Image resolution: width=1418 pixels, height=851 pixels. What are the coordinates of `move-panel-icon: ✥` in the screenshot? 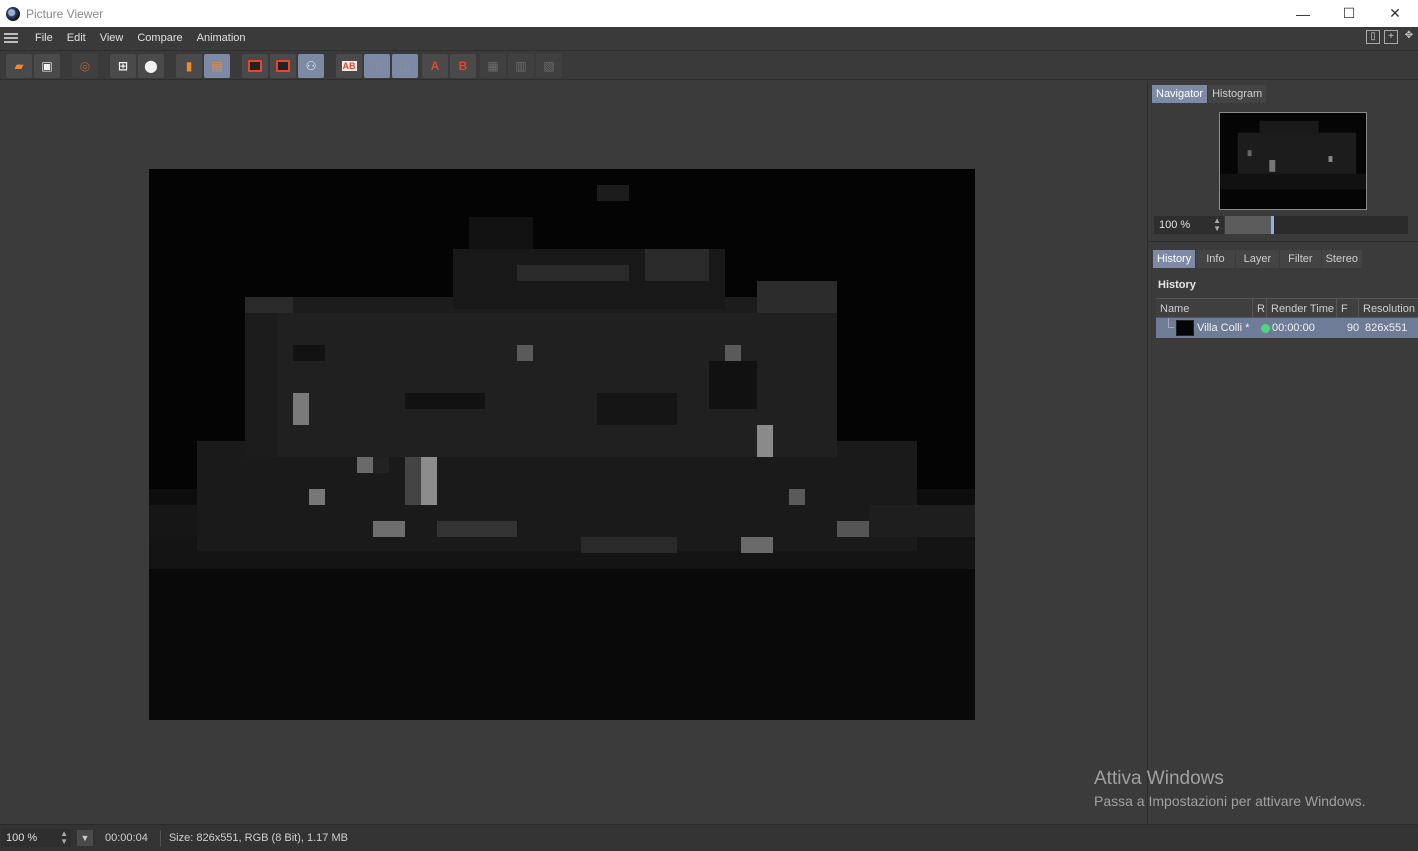 It's located at (1409, 37).